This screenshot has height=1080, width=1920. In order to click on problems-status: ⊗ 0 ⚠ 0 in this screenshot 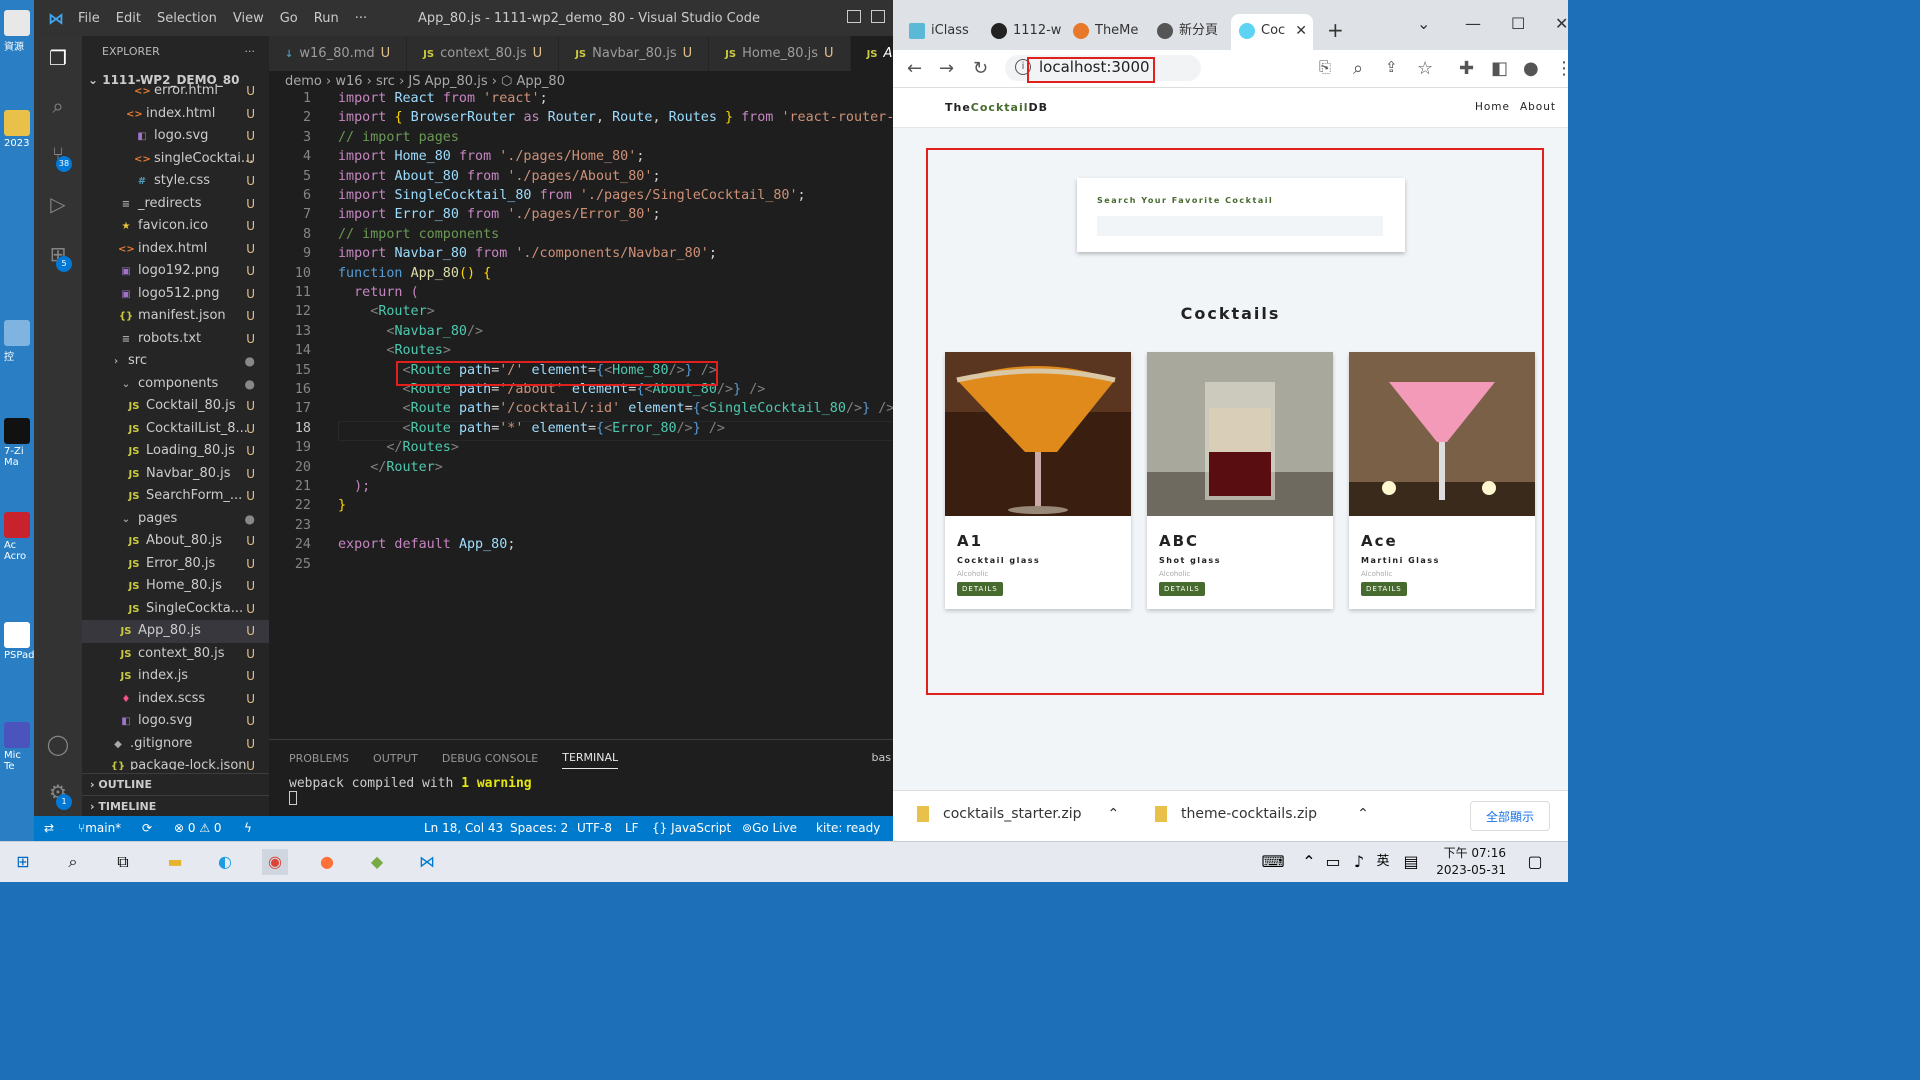, I will do `click(198, 828)`.